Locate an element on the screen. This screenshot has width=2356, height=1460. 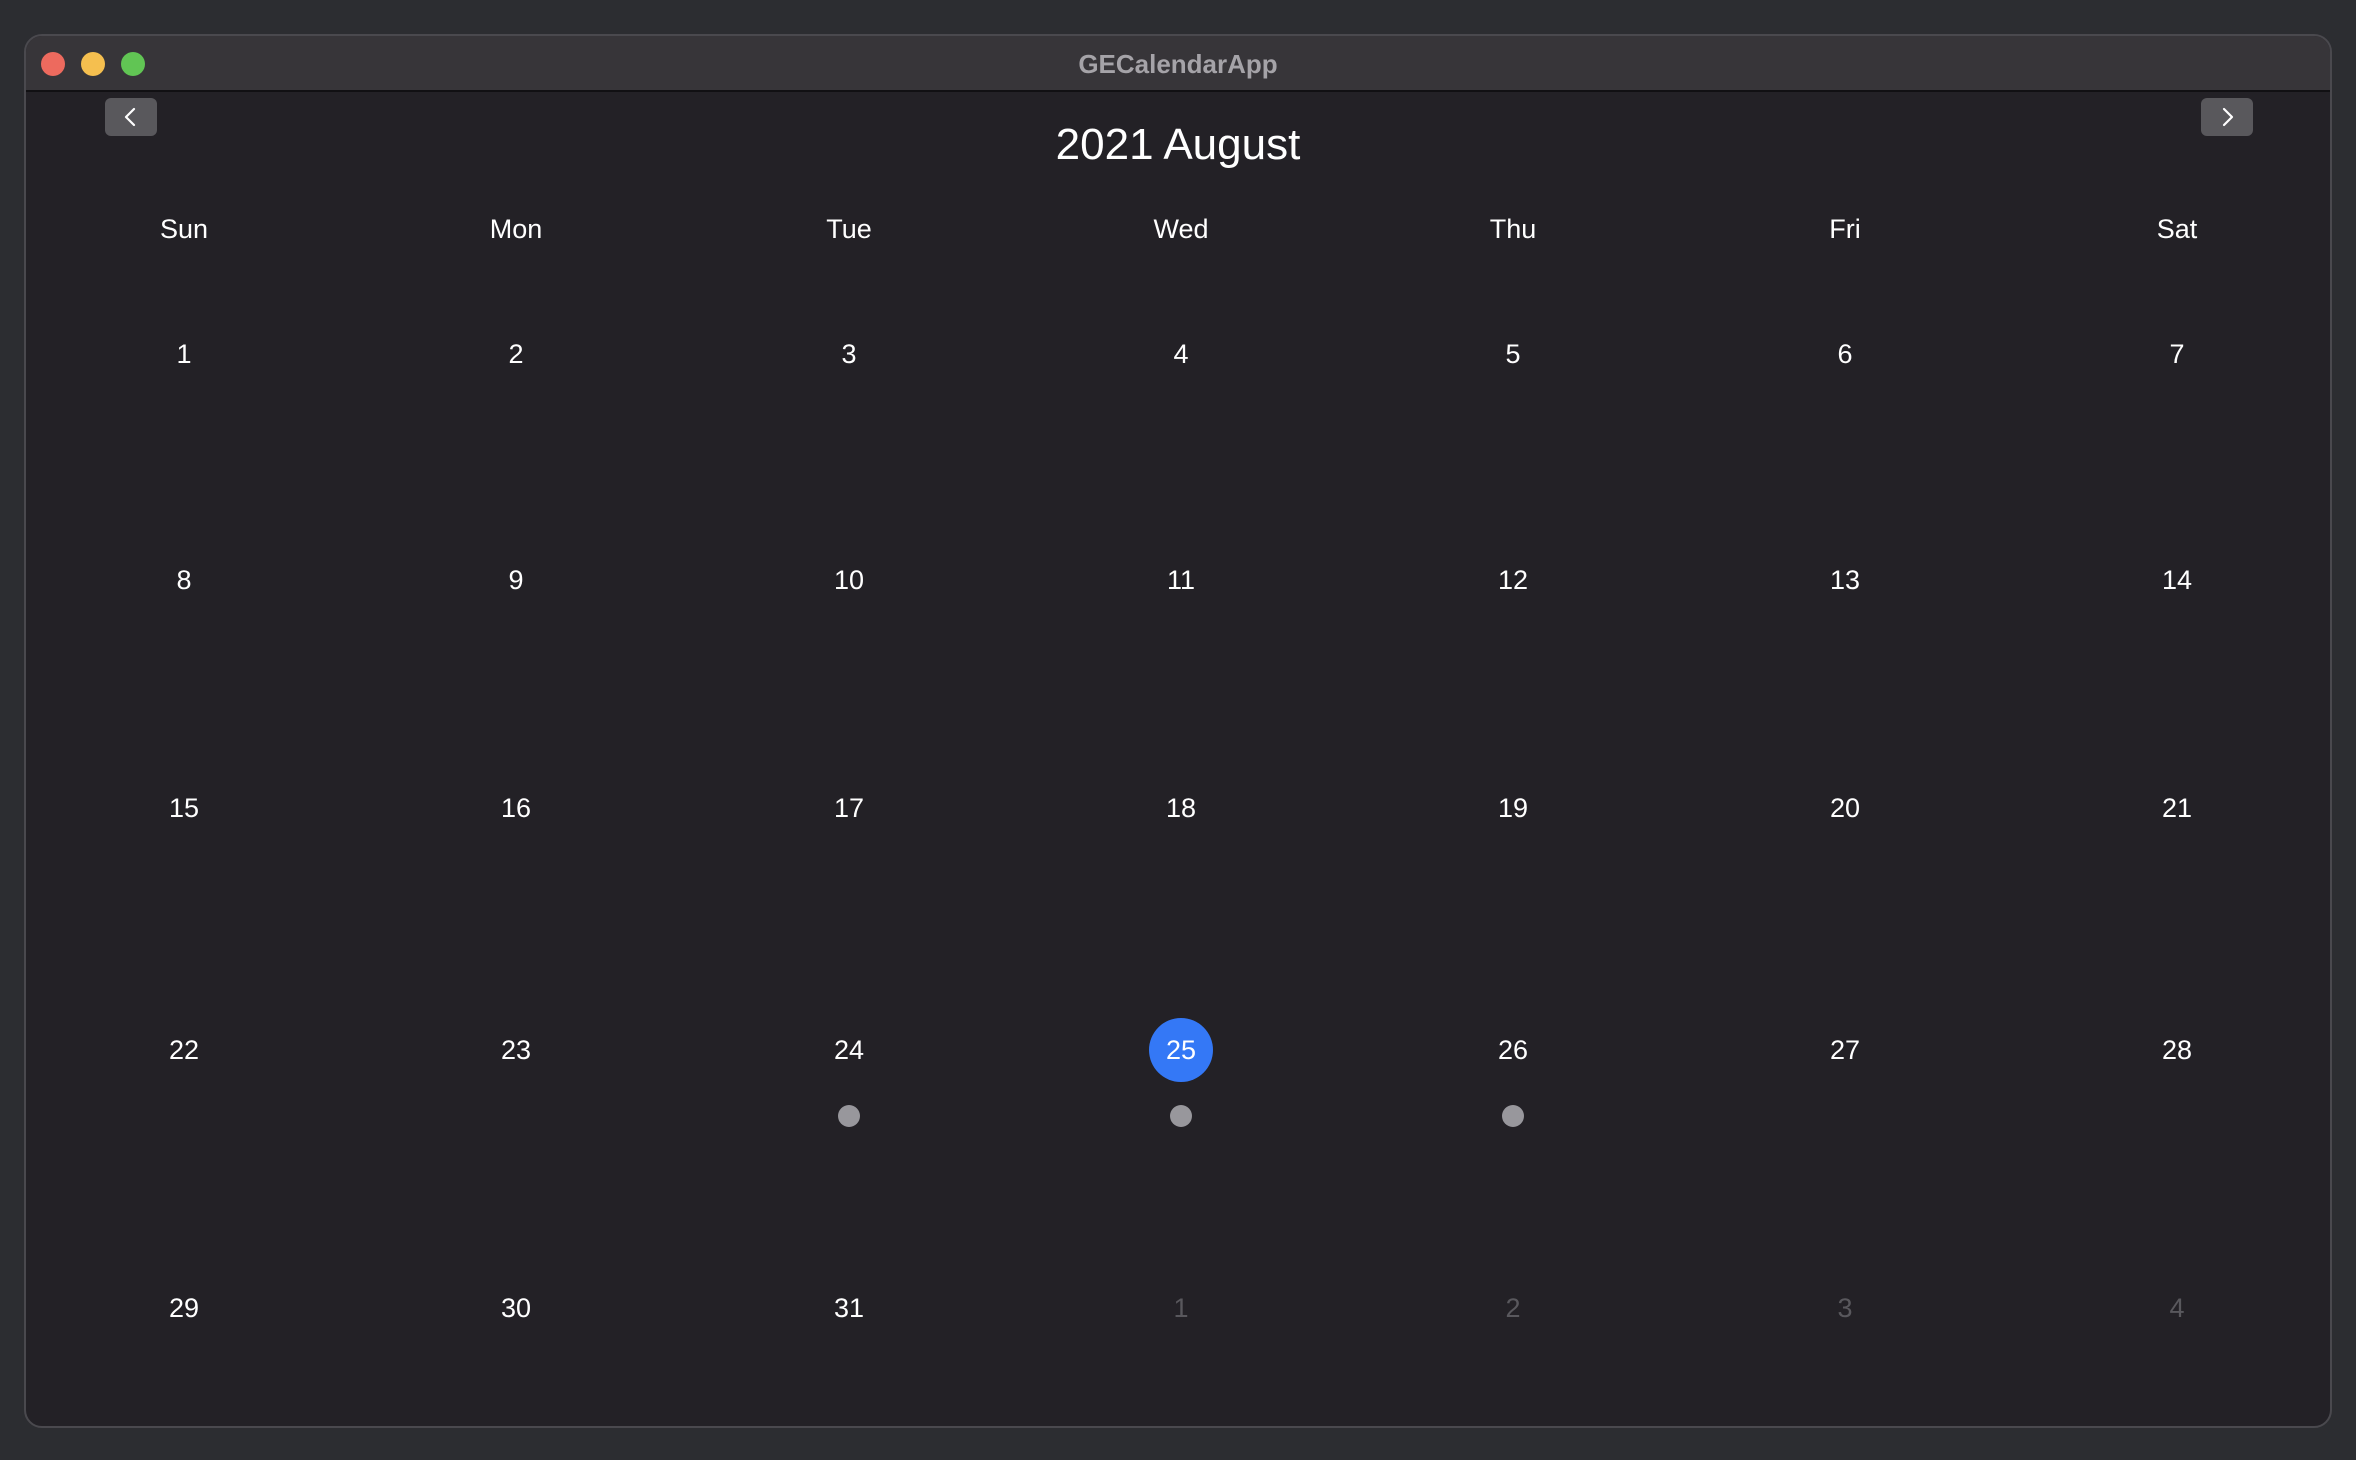
weekday-sun: Sun is located at coordinates (184, 229).